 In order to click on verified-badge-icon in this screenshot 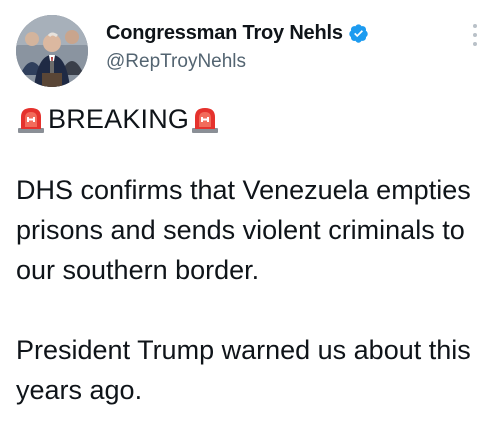, I will do `click(358, 33)`.